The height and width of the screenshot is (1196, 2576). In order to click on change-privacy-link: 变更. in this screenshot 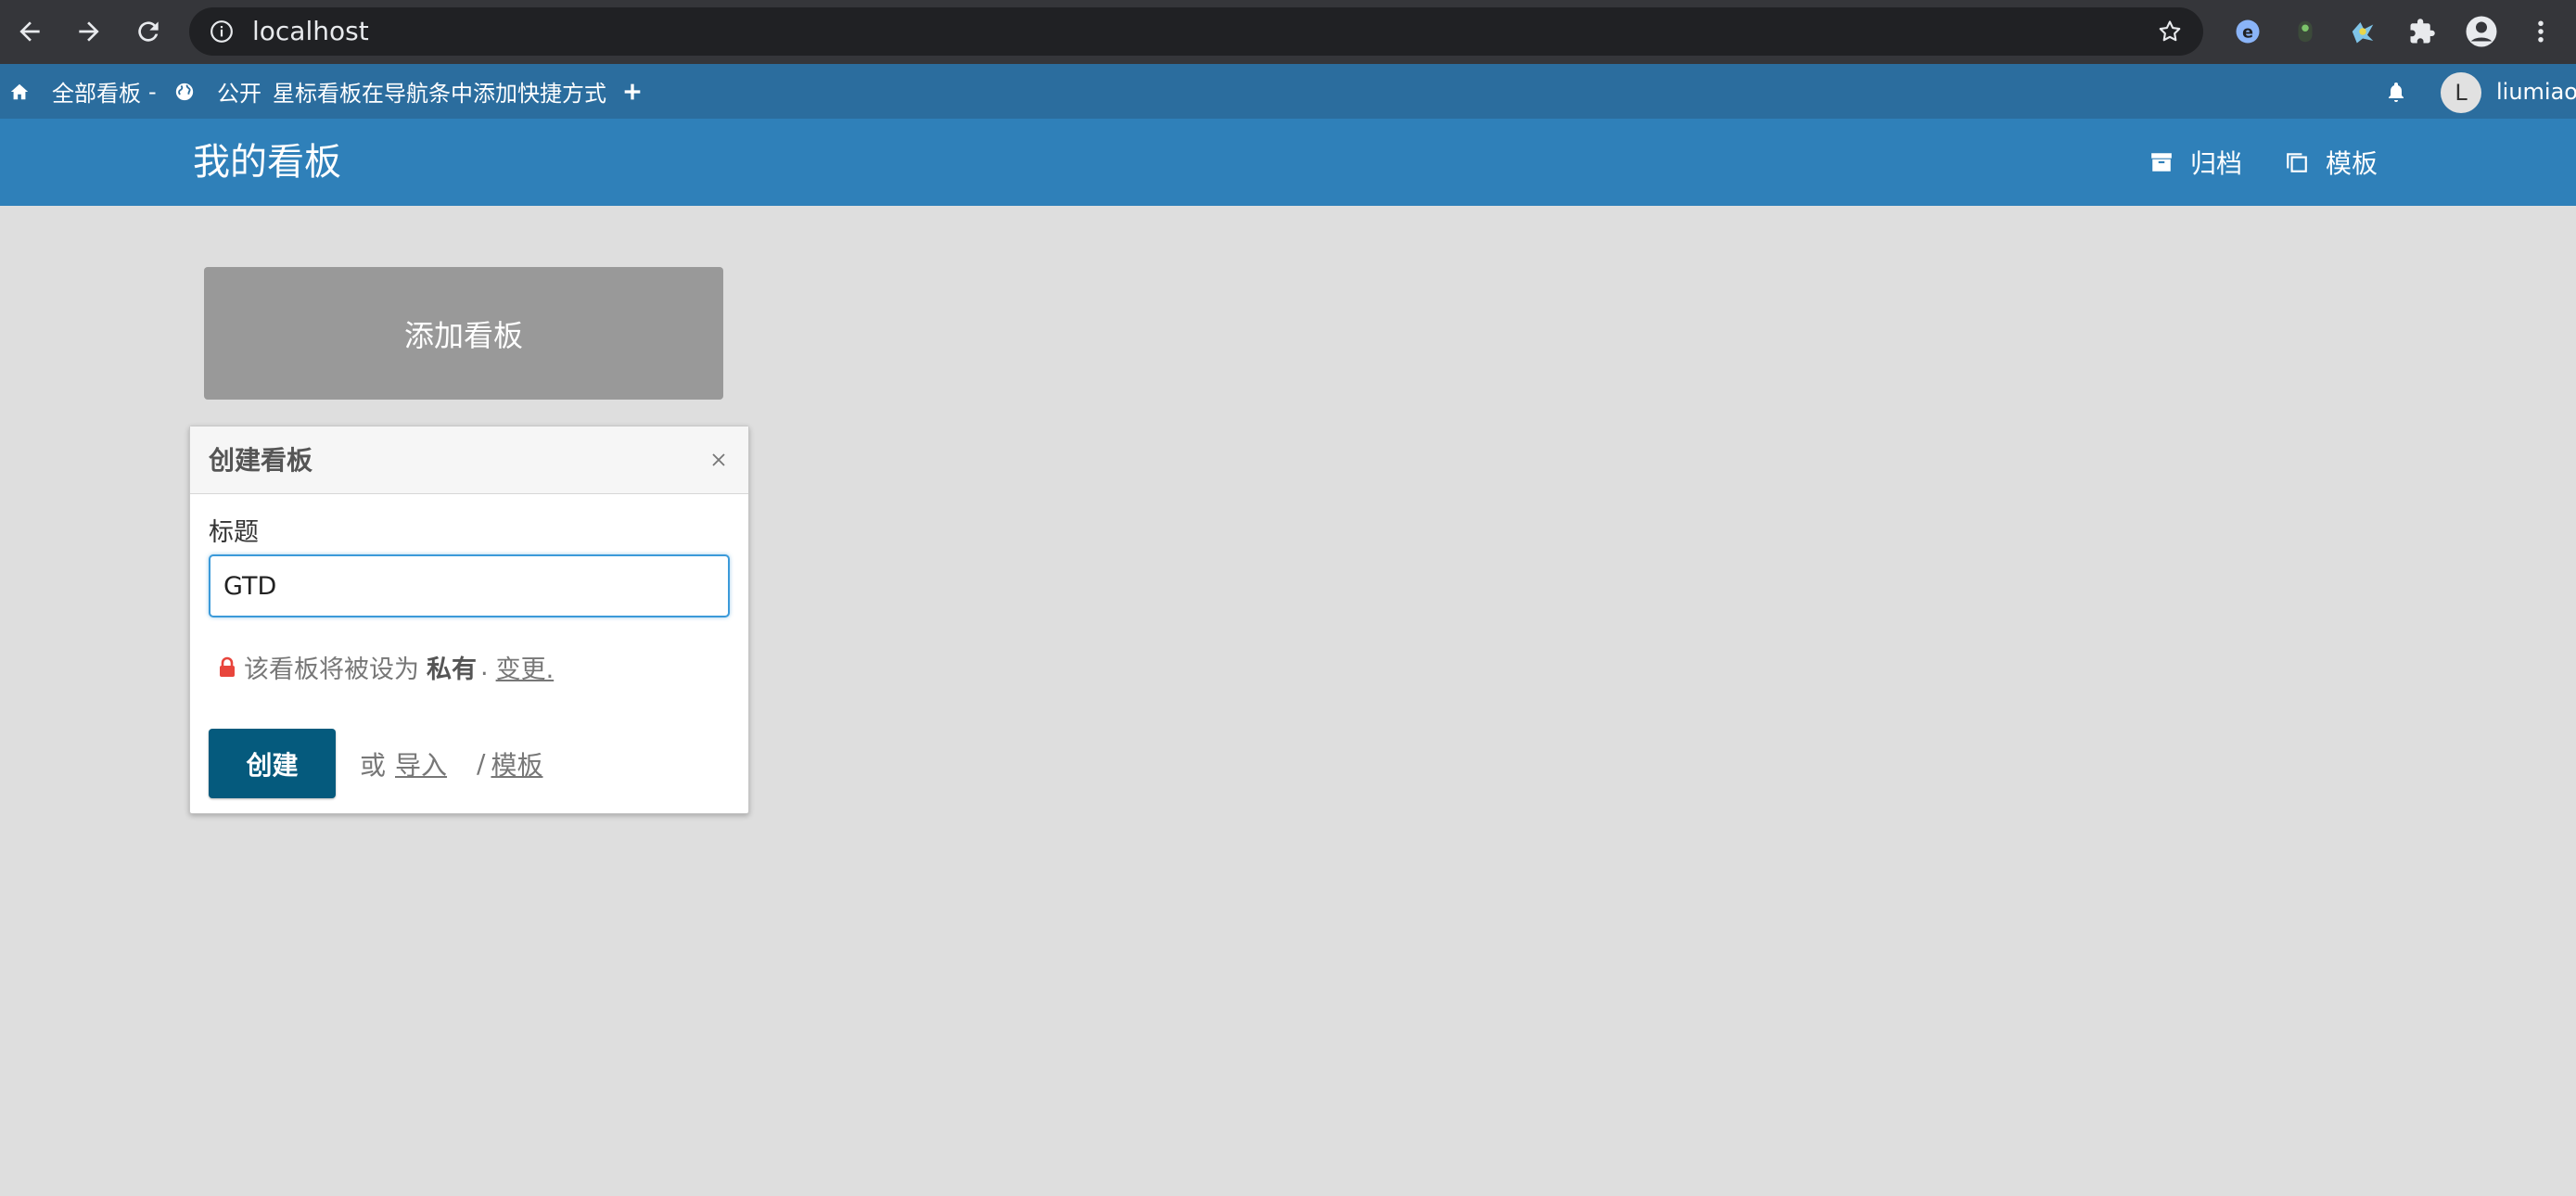, I will do `click(525, 667)`.